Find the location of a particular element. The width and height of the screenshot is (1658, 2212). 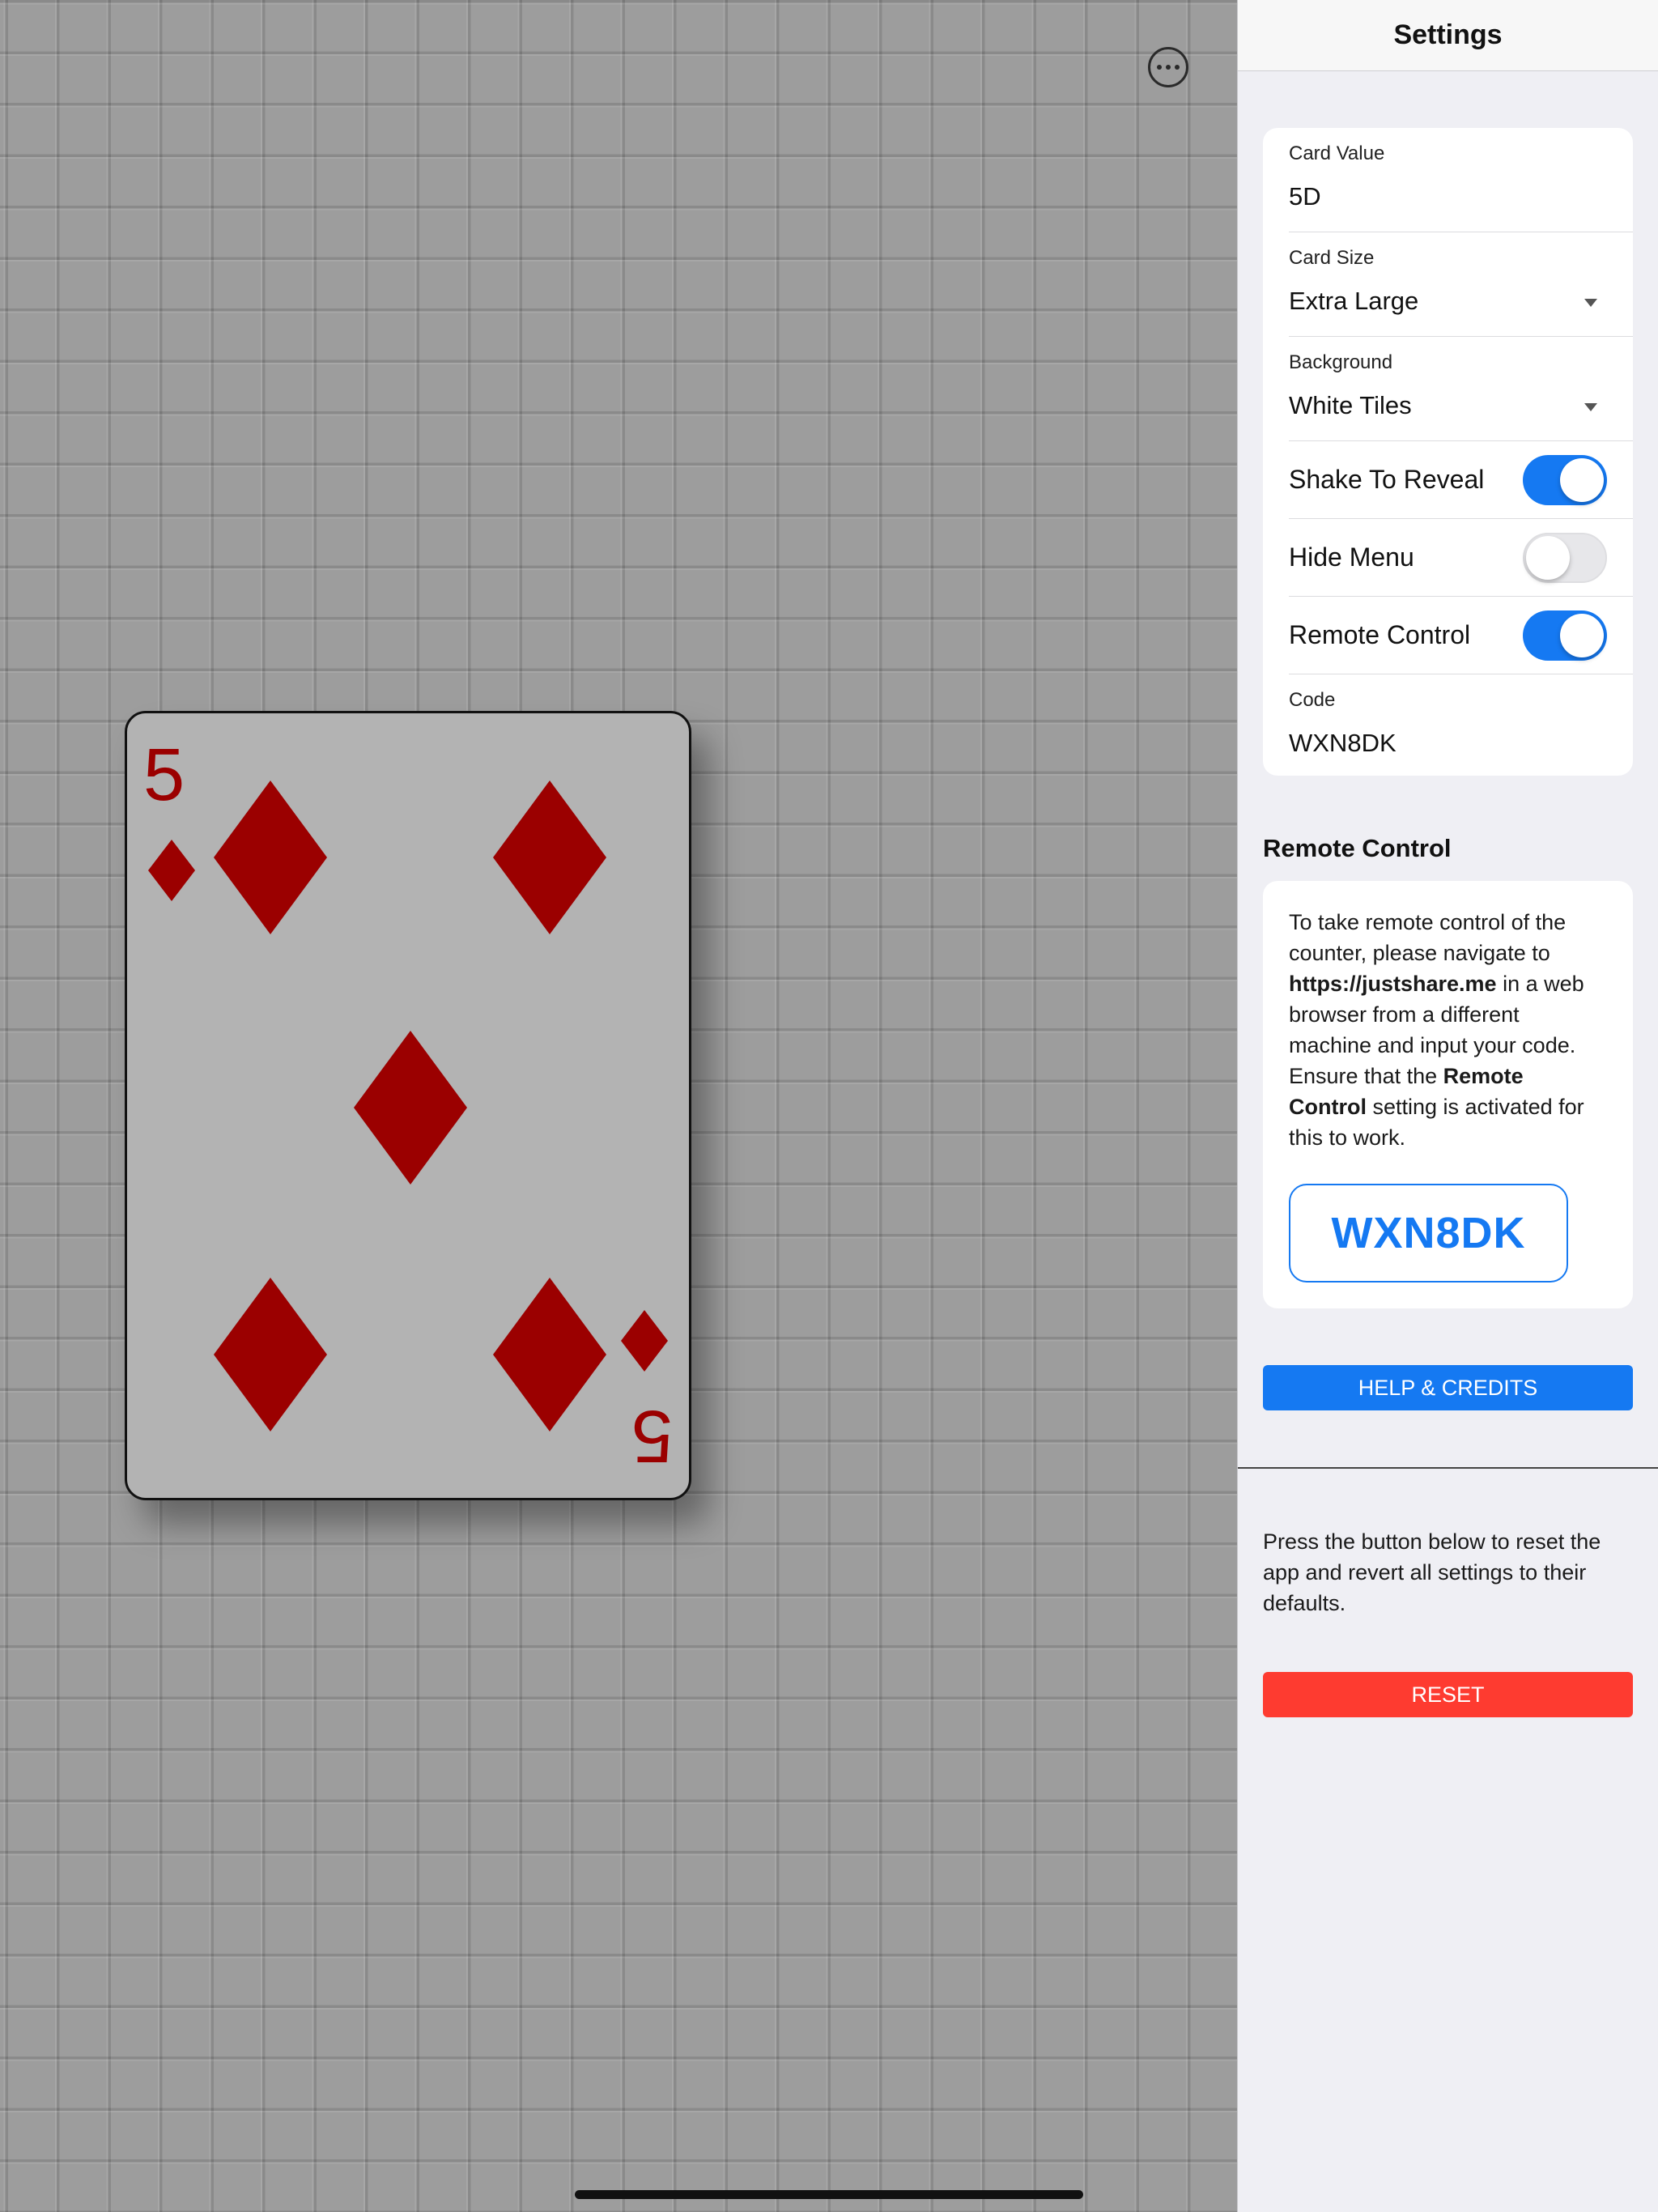

hide-menu-toggle is located at coordinates (1565, 557).